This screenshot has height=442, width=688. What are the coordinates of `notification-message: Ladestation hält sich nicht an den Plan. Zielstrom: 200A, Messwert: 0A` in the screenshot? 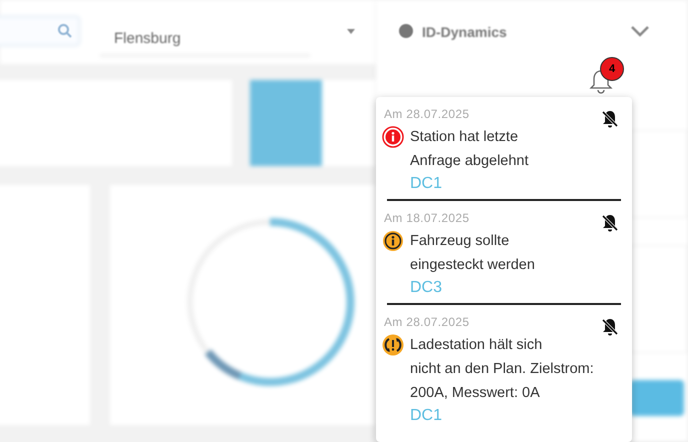 It's located at (502, 369).